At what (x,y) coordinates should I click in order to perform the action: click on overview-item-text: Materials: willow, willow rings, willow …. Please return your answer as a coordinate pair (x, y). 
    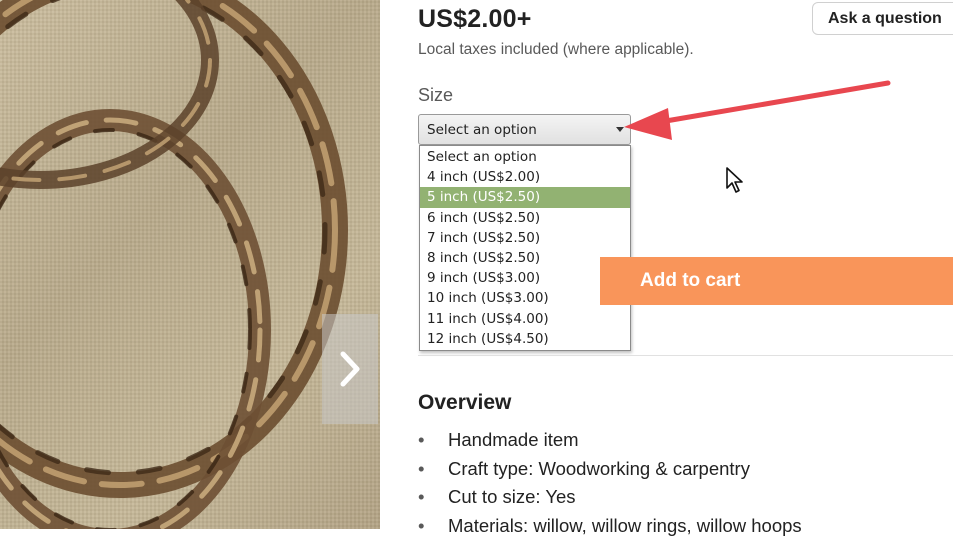
    Looking at the image, I should click on (625, 525).